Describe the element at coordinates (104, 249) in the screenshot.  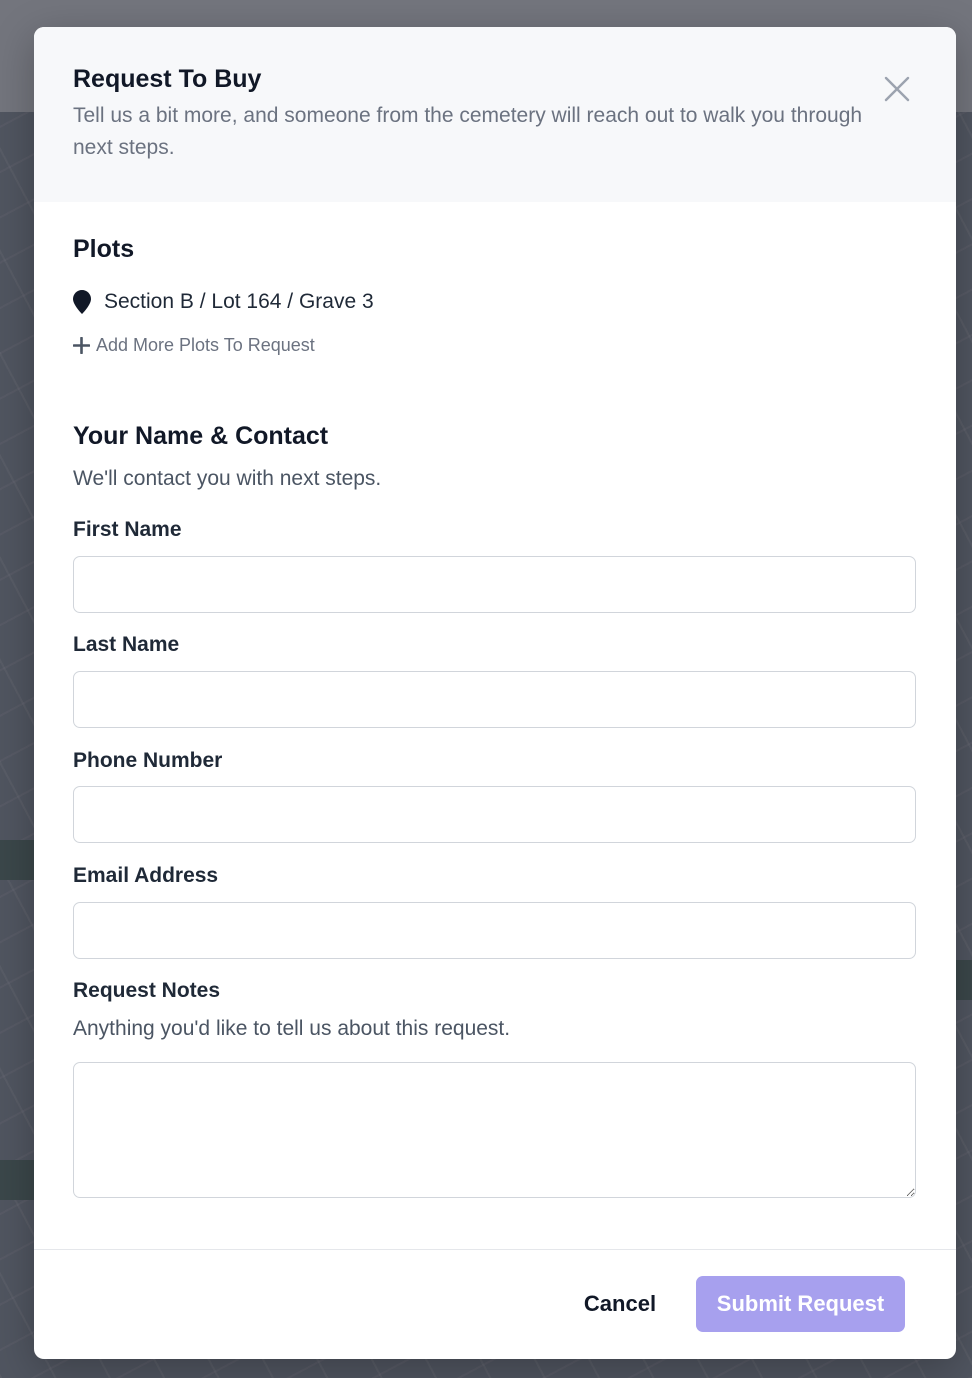
I see `plots-heading: Plots` at that location.